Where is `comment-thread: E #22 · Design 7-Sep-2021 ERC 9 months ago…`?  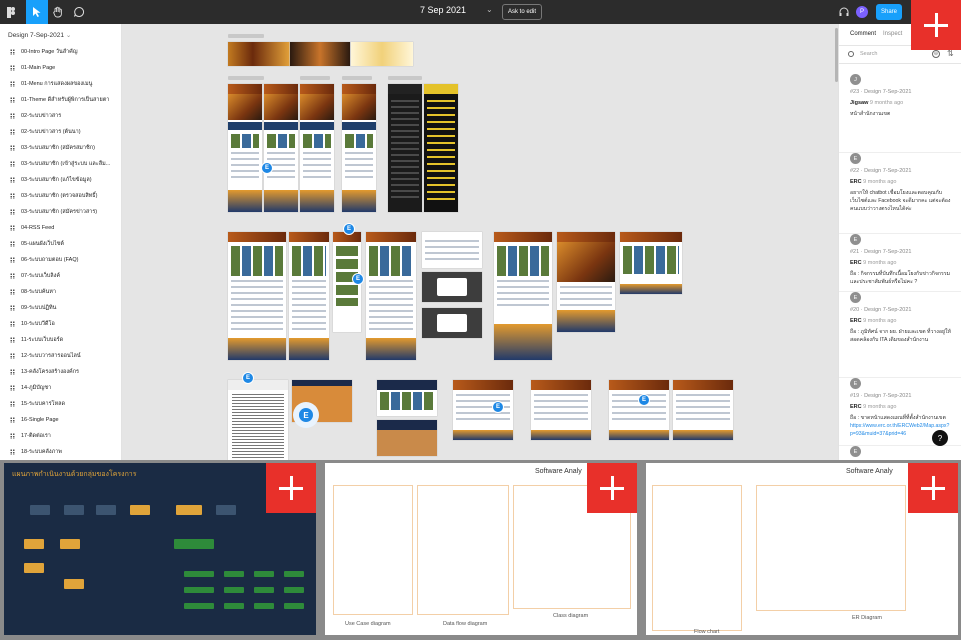 comment-thread: E #22 · Design 7-Sep-2021 ERC 9 months ago… is located at coordinates (900, 193).